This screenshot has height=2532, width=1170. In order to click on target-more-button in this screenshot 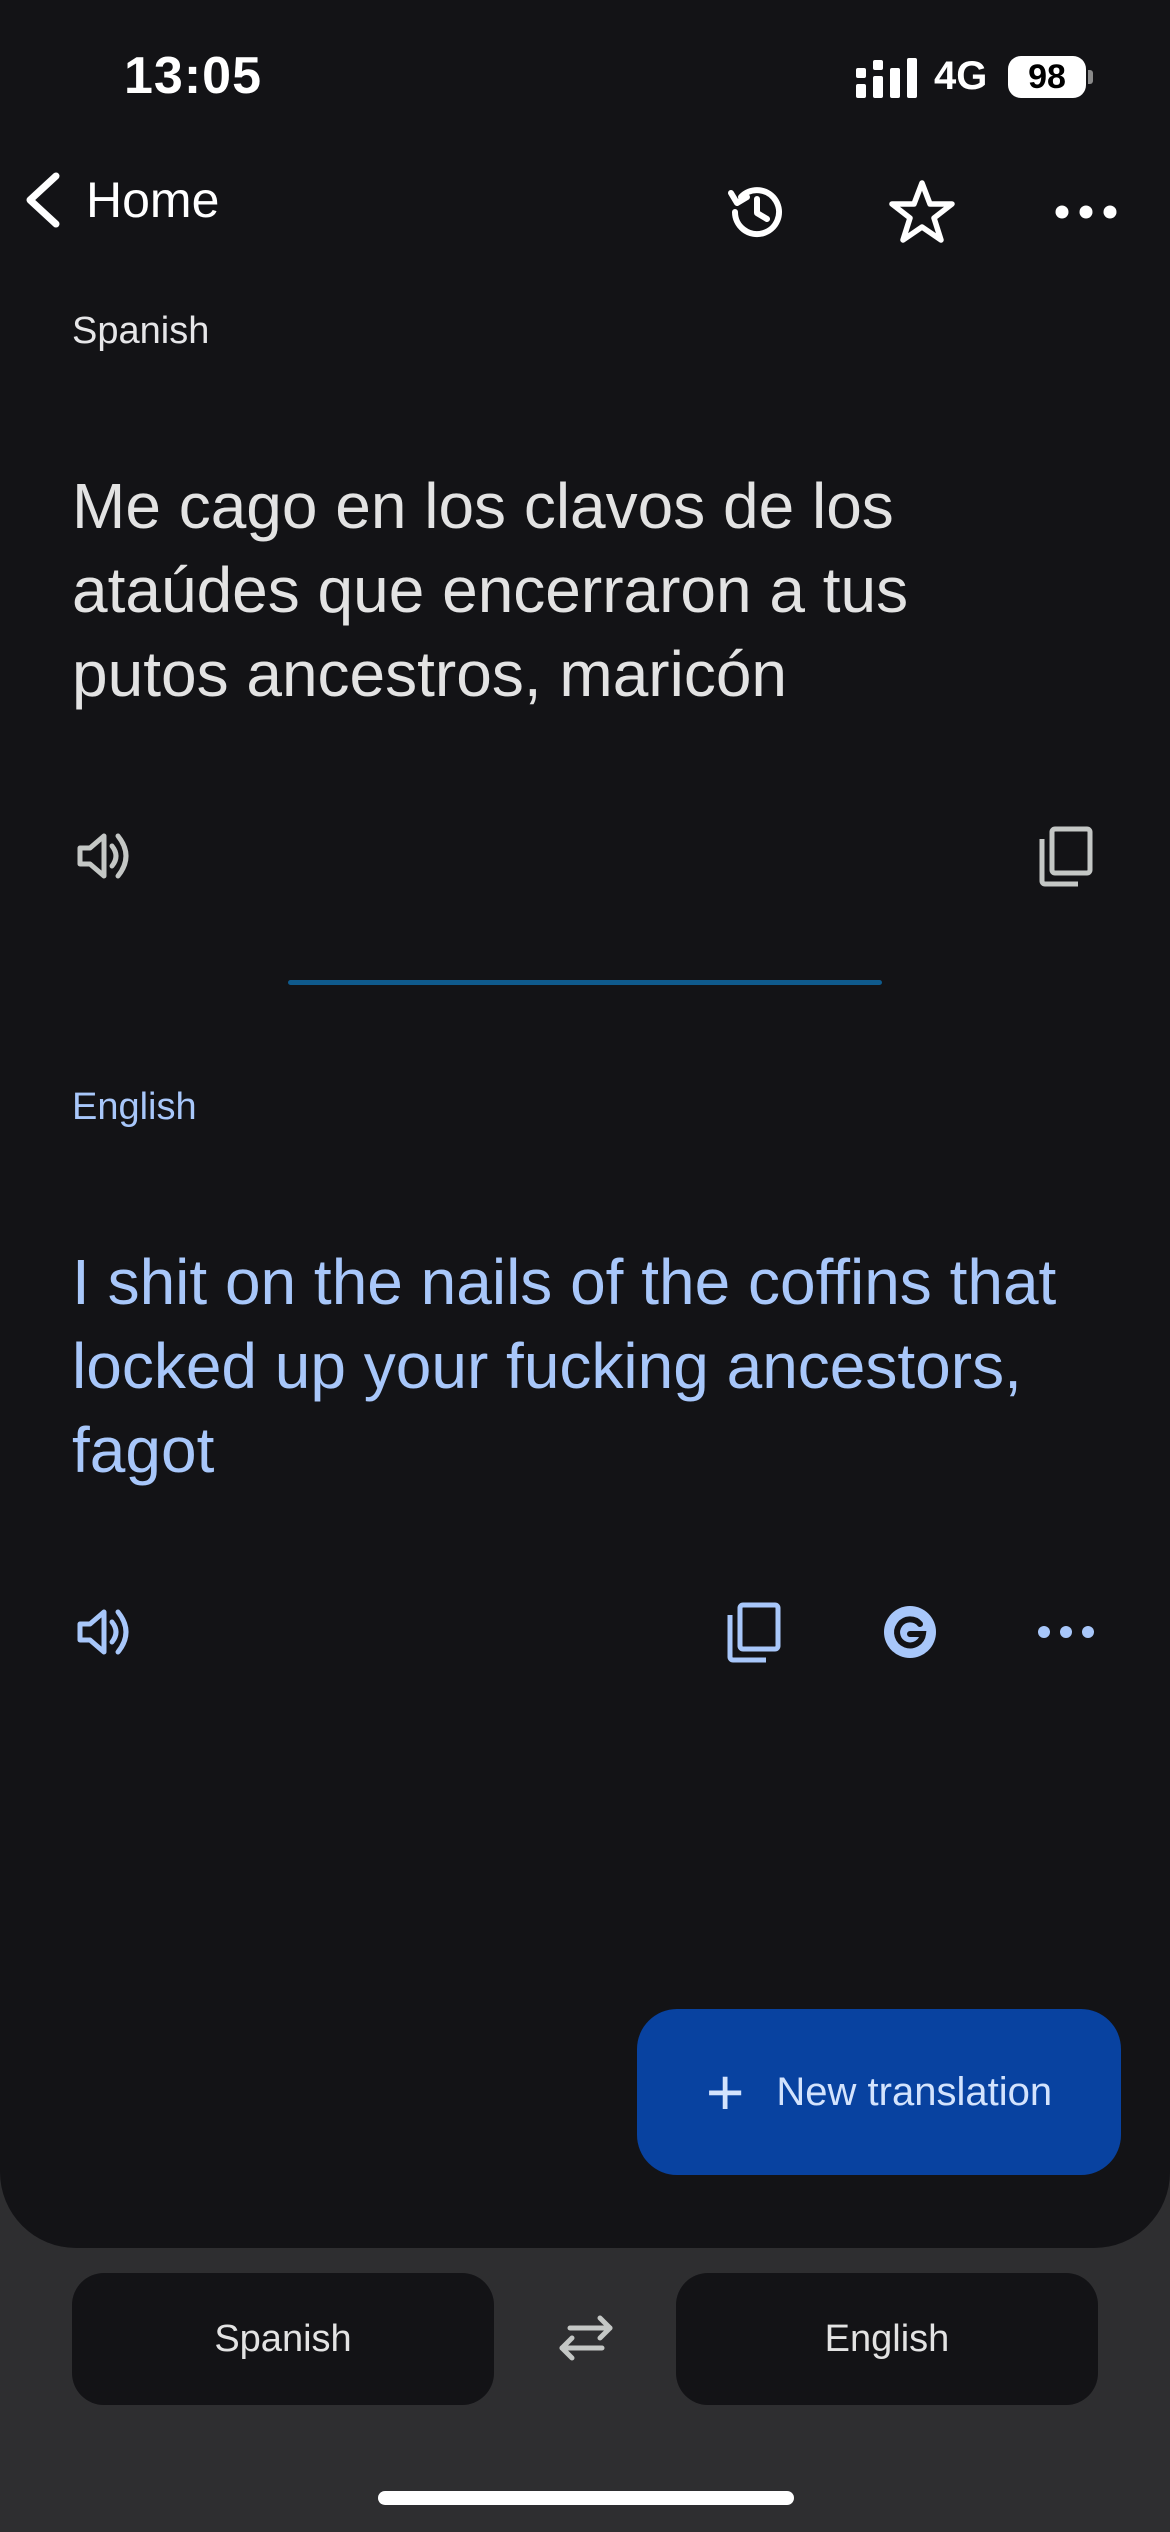, I will do `click(1066, 1632)`.